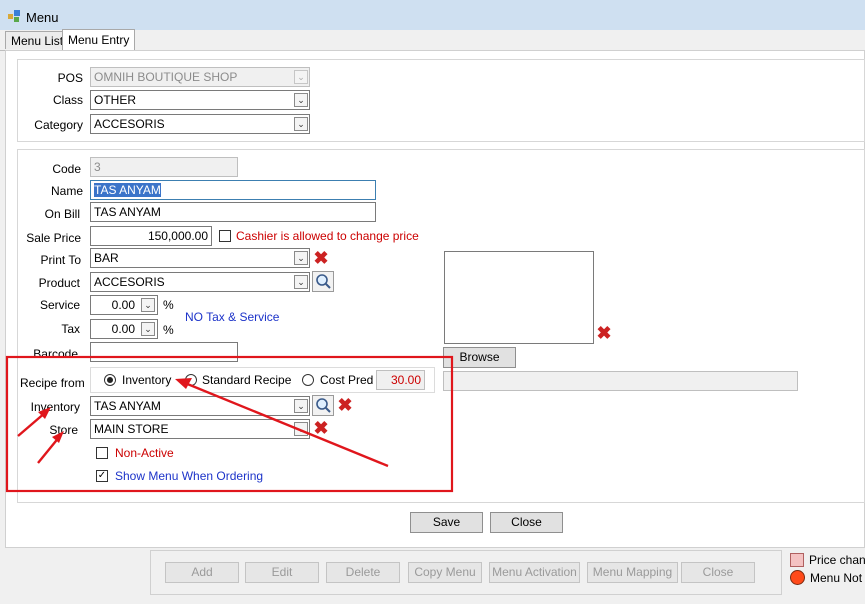 The height and width of the screenshot is (604, 865). Describe the element at coordinates (363, 572) in the screenshot. I see `delete-button: Delete` at that location.